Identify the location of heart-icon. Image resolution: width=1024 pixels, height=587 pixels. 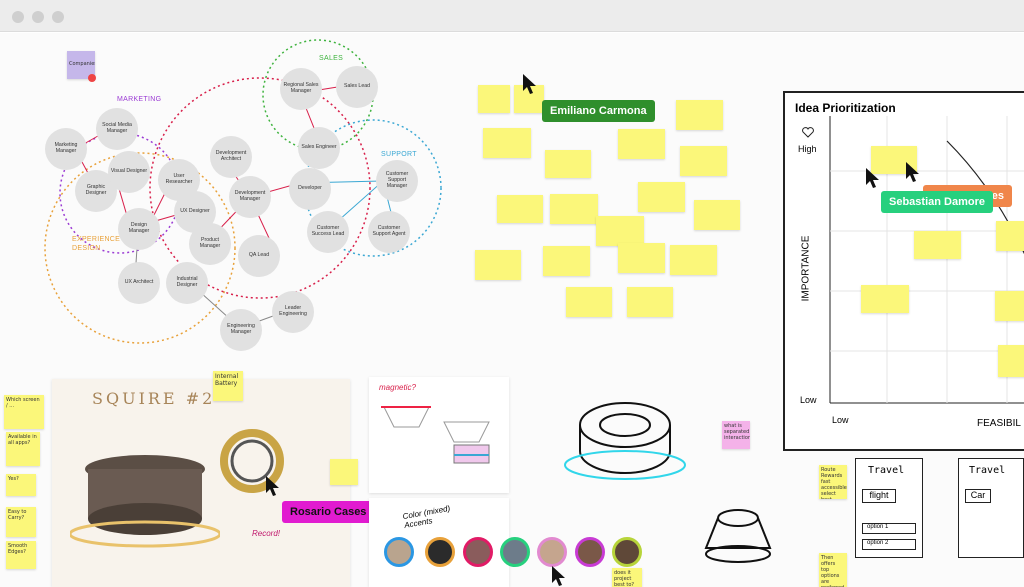
(808, 132).